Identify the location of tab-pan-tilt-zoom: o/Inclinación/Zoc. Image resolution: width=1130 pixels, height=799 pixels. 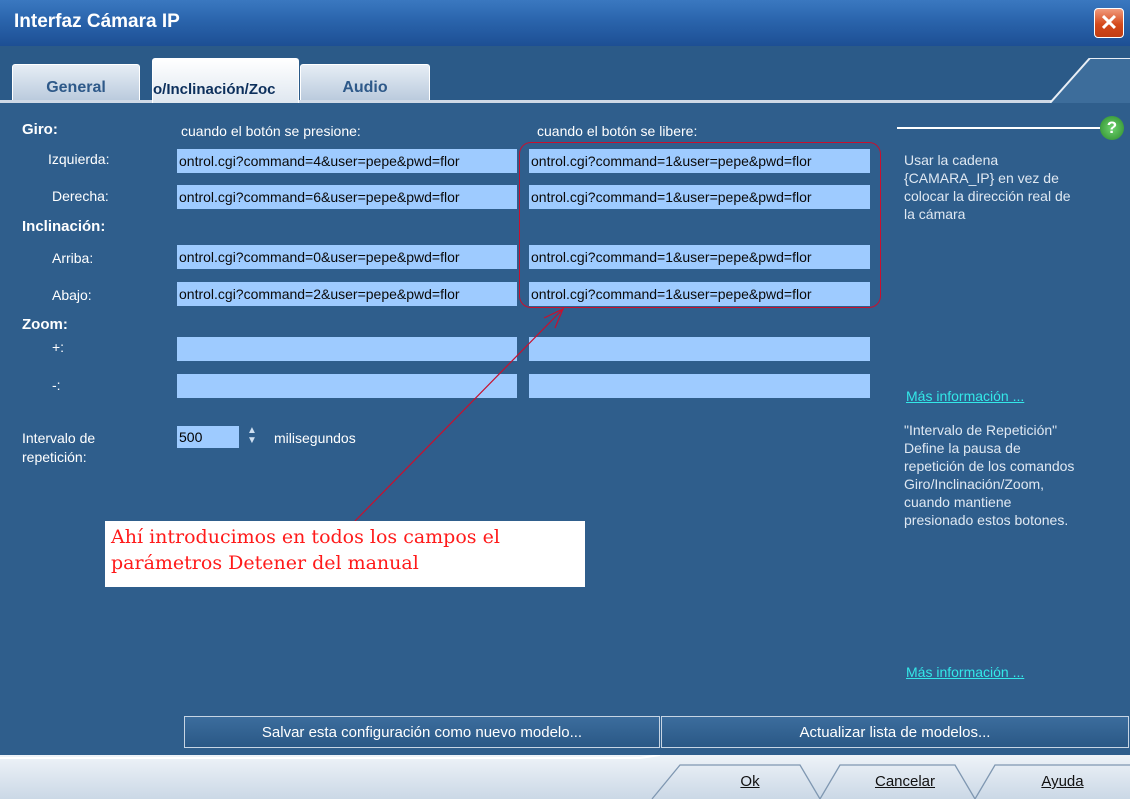
(225, 80).